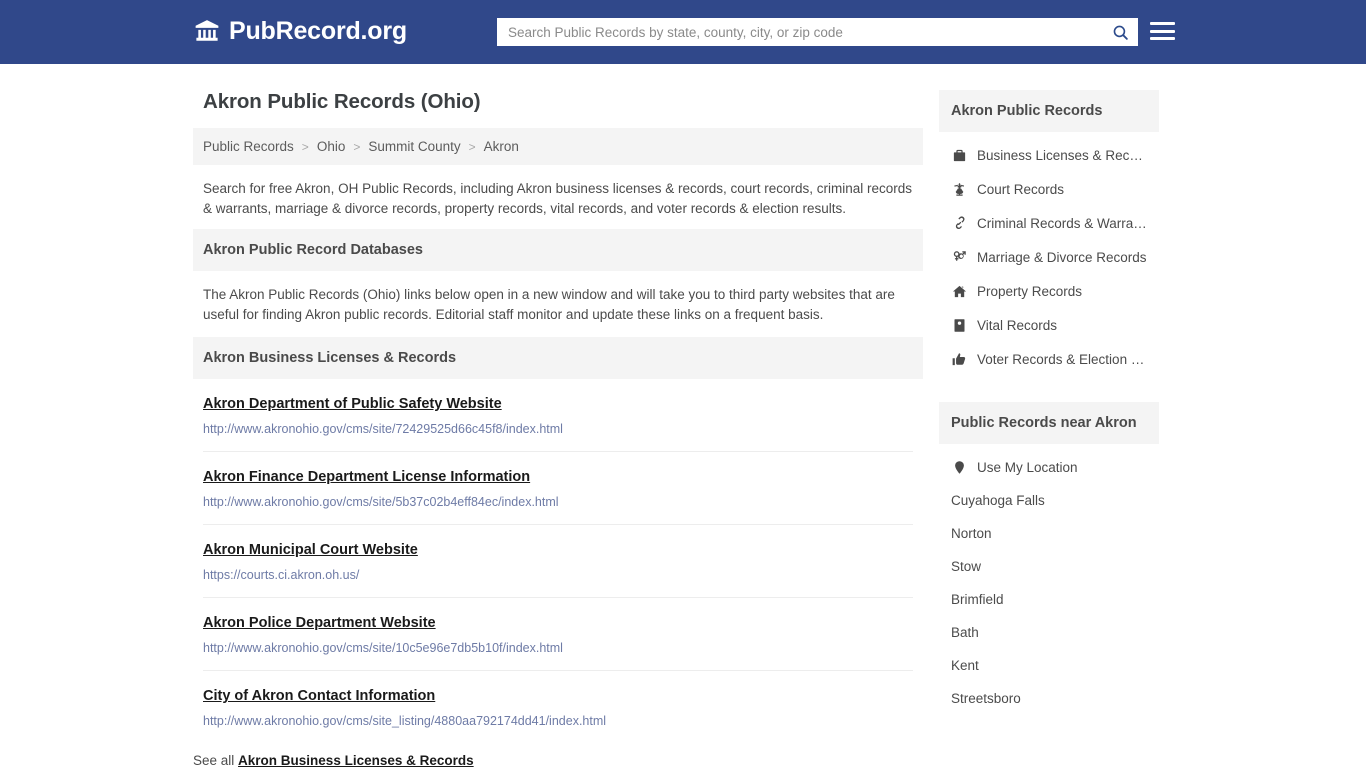 The image size is (1366, 768). What do you see at coordinates (800, 32) in the screenshot?
I see `search-input` at bounding box center [800, 32].